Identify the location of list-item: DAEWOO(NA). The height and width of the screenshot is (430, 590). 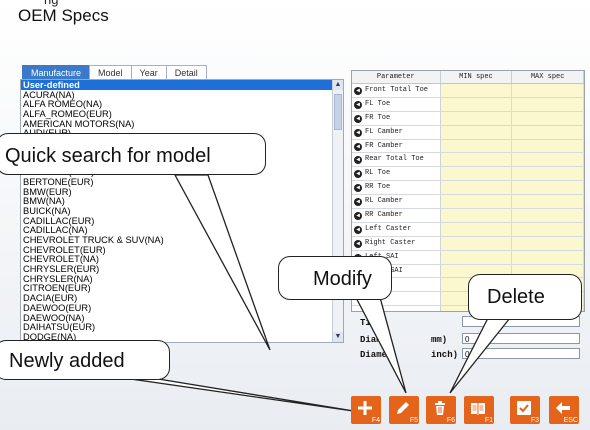
(177, 318).